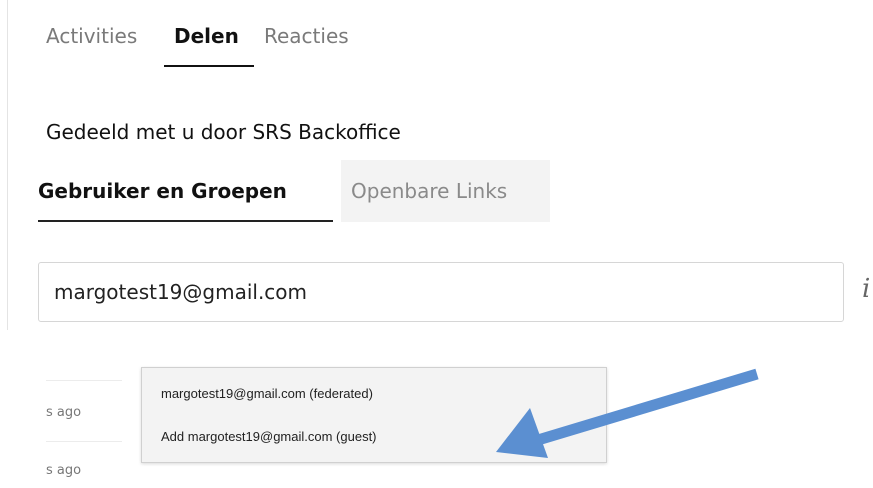  I want to click on tab-public-links-label: Openbare Links, so click(429, 191).